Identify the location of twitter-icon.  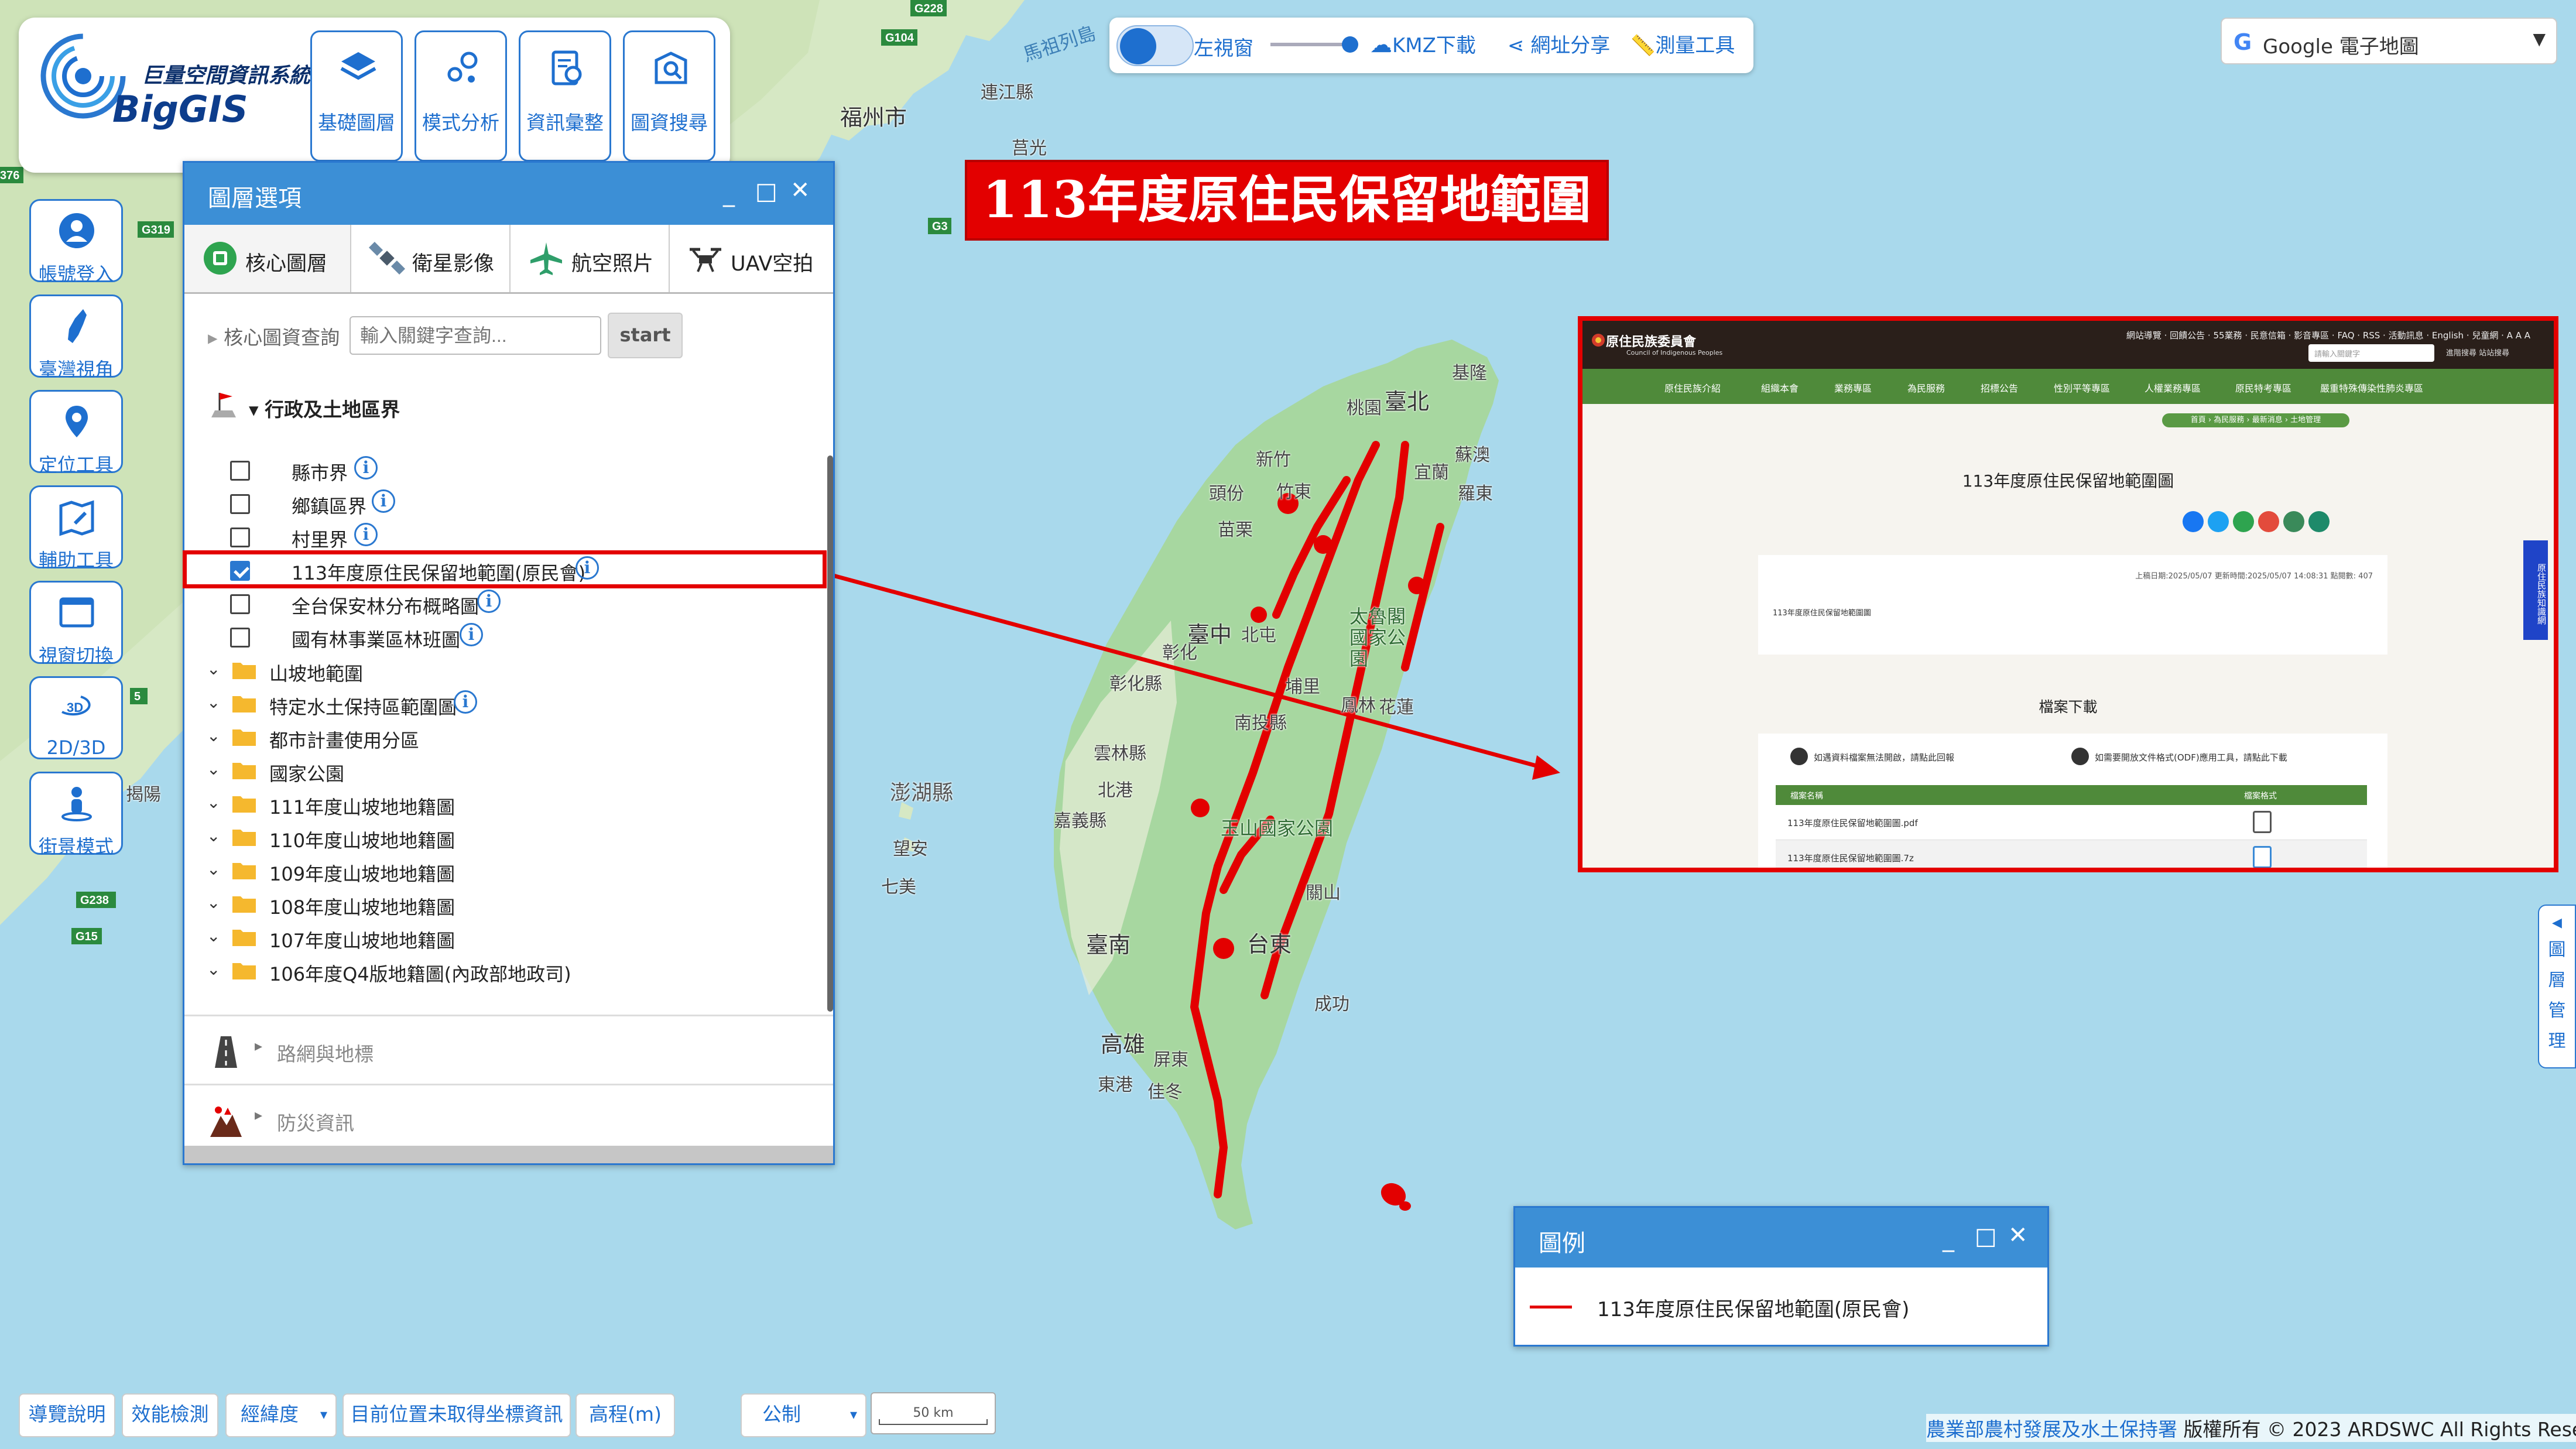
(2218, 521).